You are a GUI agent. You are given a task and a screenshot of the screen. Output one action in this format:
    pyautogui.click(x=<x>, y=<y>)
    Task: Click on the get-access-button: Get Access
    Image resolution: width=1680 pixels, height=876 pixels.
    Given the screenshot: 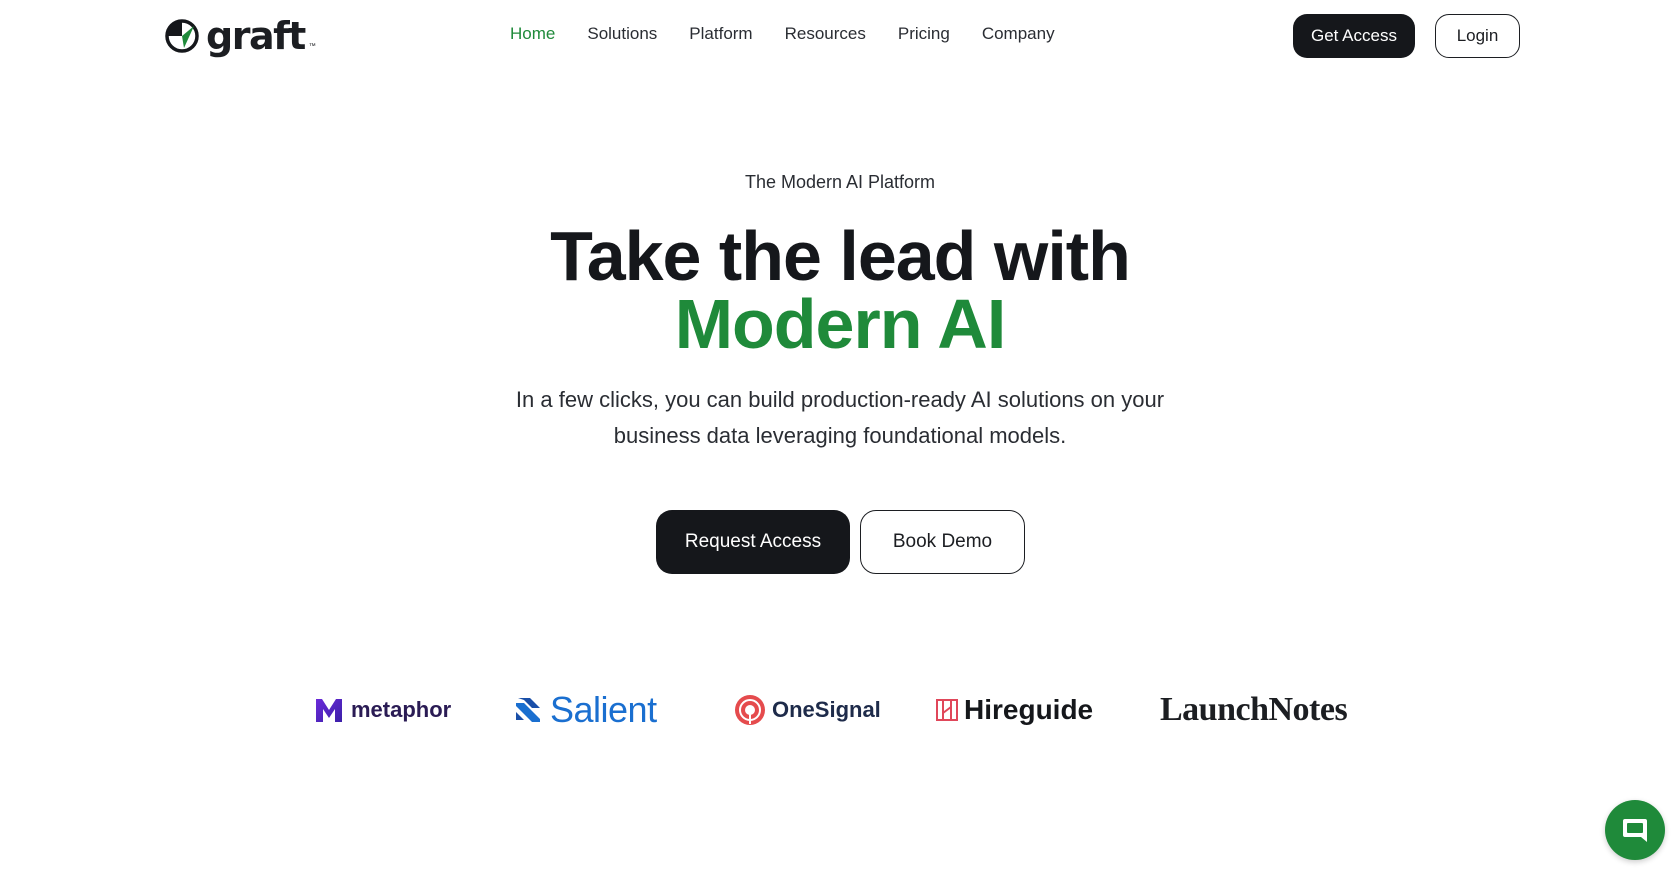 What is the action you would take?
    pyautogui.click(x=1354, y=36)
    